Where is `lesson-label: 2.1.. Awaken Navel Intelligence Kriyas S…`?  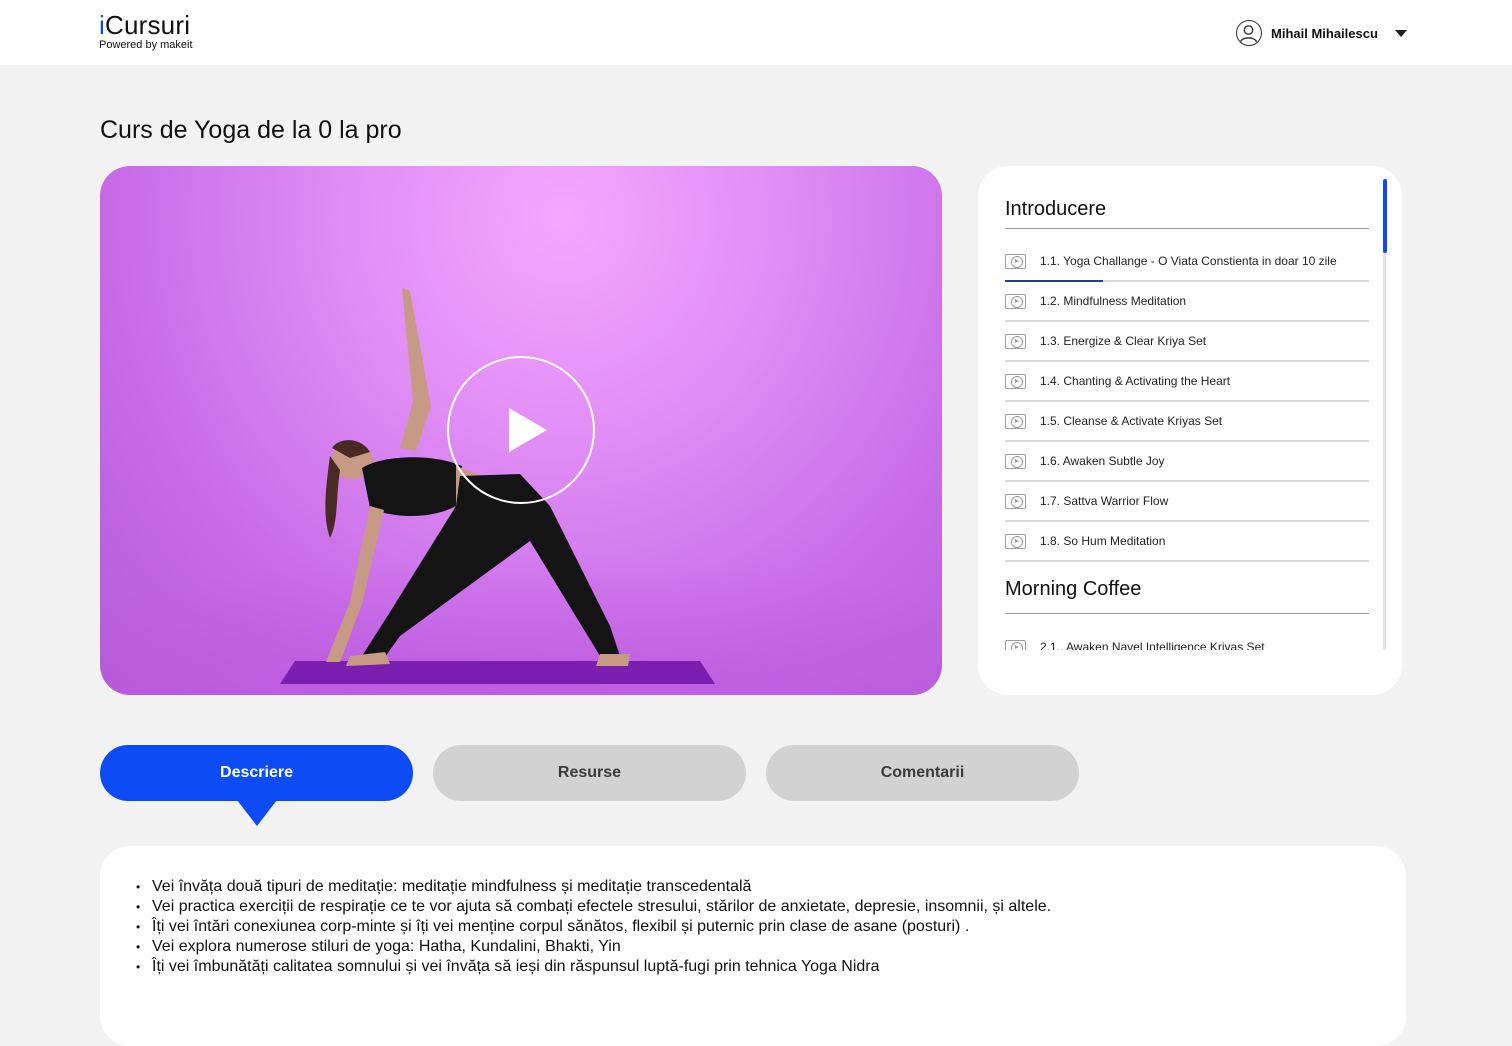 lesson-label: 2.1.. Awaken Navel Intelligence Kriyas S… is located at coordinates (1152, 645).